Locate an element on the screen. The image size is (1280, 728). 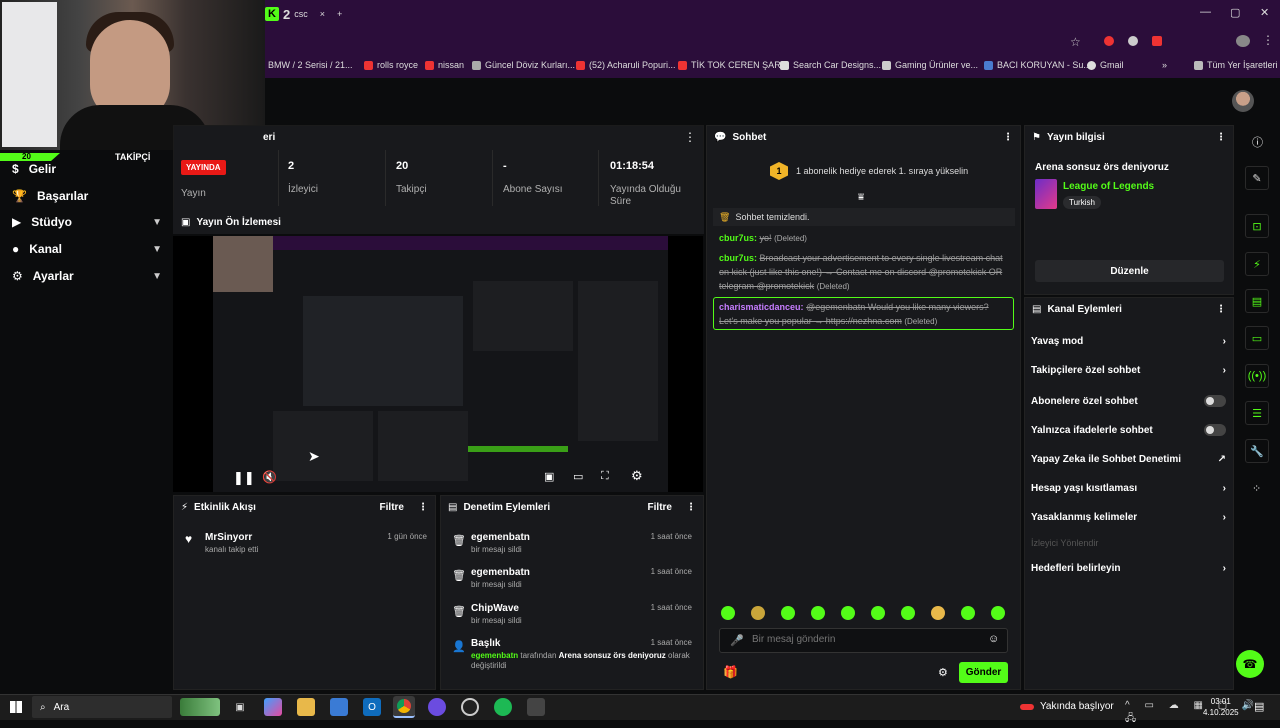
bookmark: rolls royce is located at coordinates (391, 65).